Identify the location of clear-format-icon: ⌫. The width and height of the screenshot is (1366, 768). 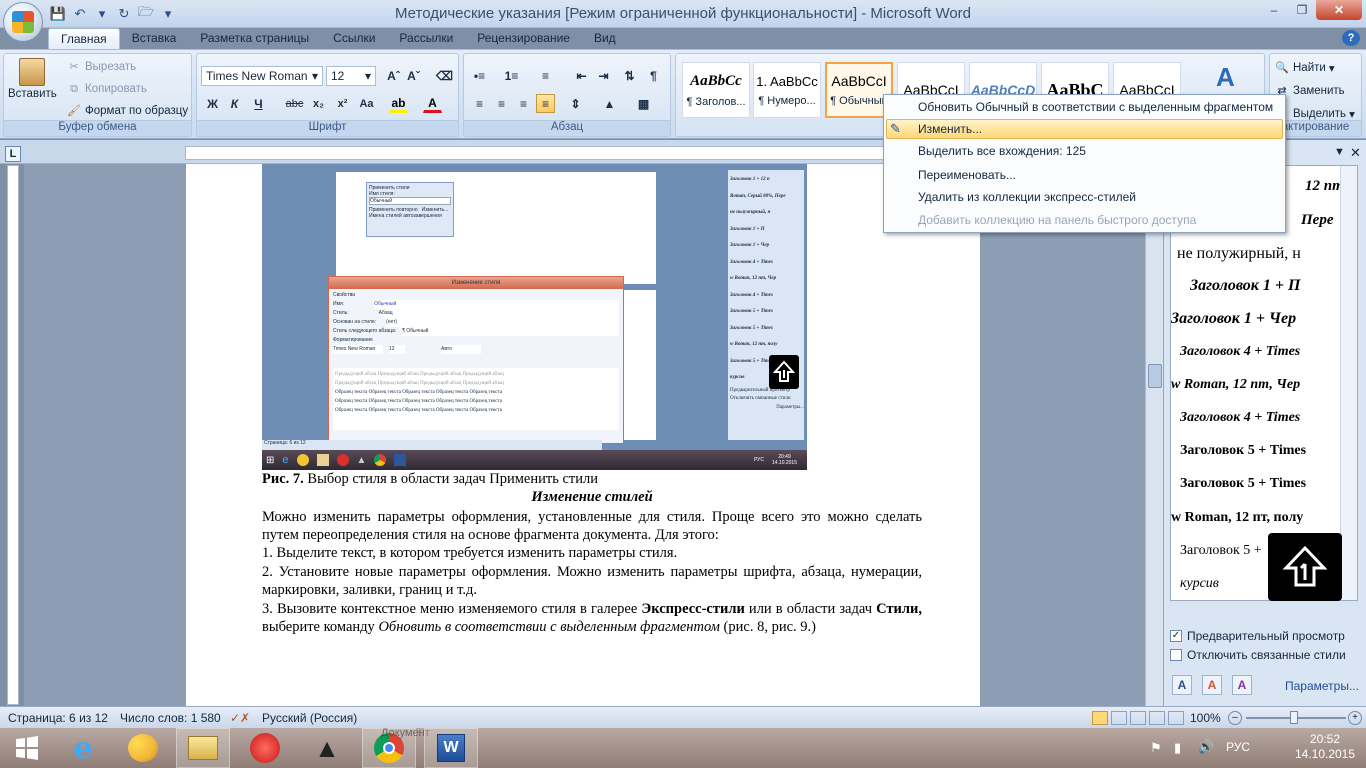
(444, 75).